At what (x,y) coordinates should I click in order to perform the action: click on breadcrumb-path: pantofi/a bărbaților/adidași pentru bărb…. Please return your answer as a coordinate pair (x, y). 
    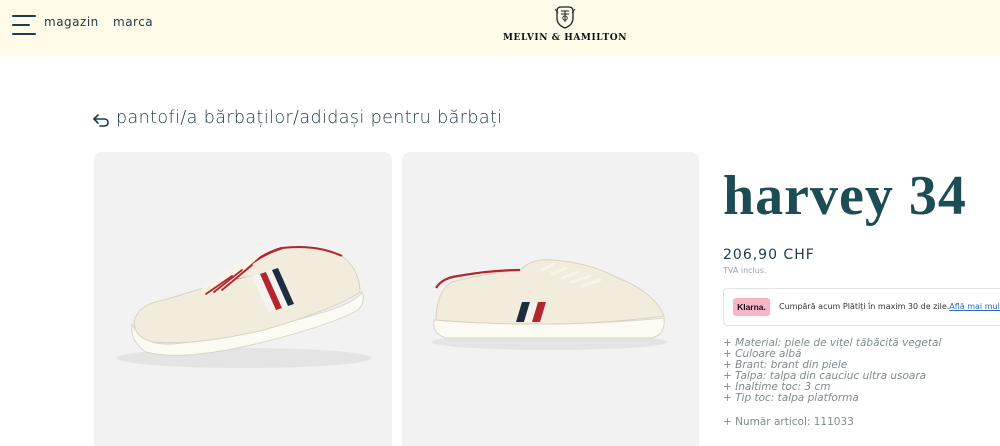
    Looking at the image, I should click on (309, 118).